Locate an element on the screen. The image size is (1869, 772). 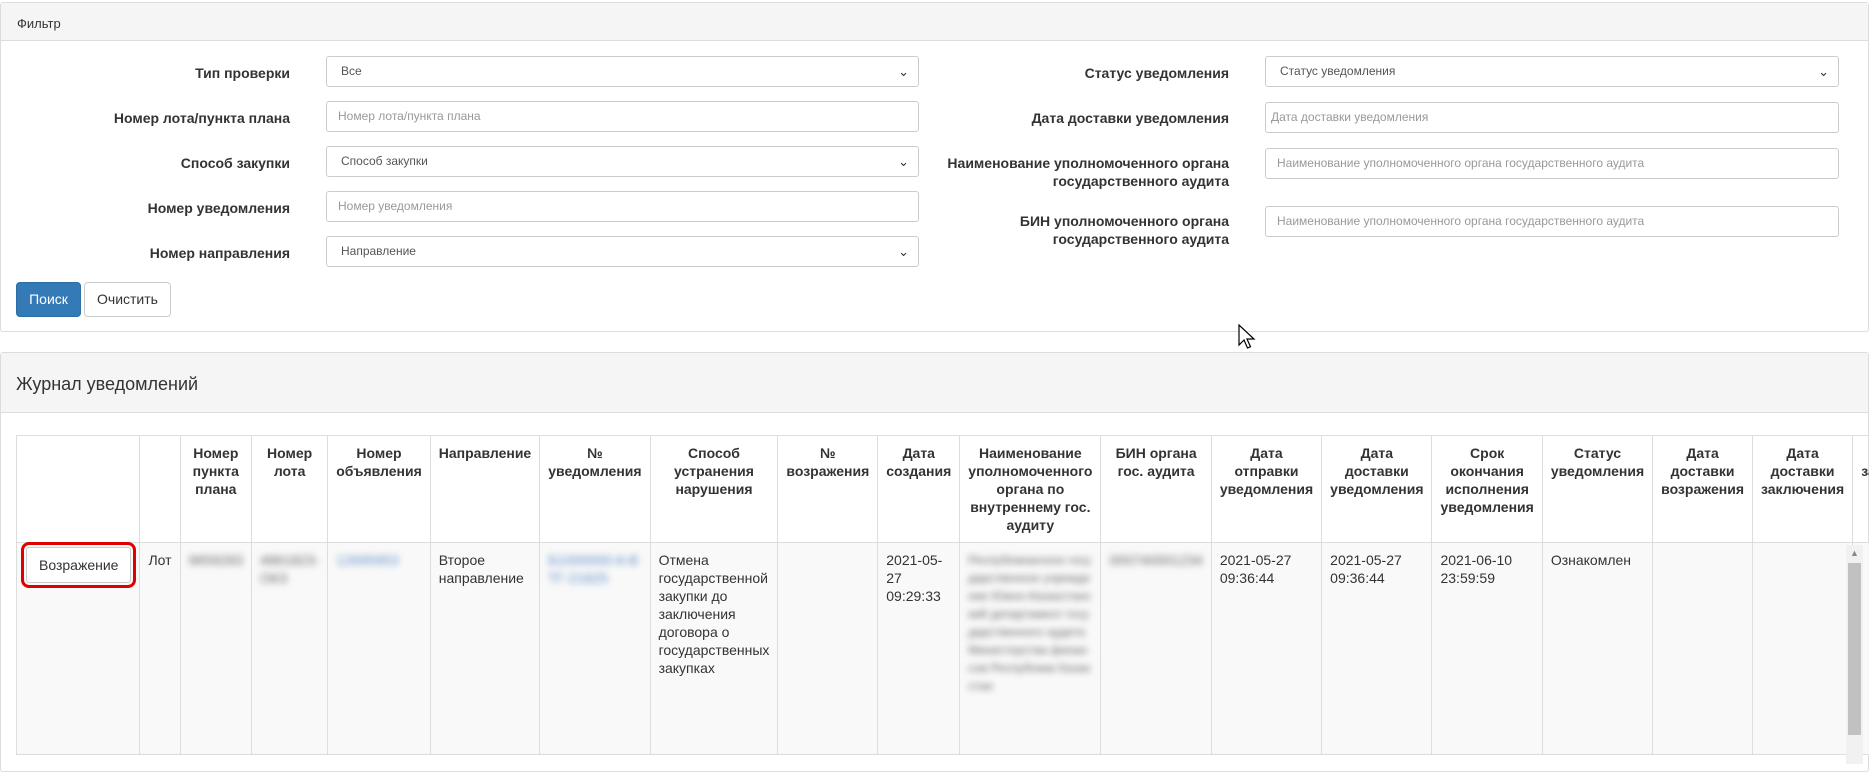
cell-authority-bin: 000740001234 is located at coordinates (1155, 560).